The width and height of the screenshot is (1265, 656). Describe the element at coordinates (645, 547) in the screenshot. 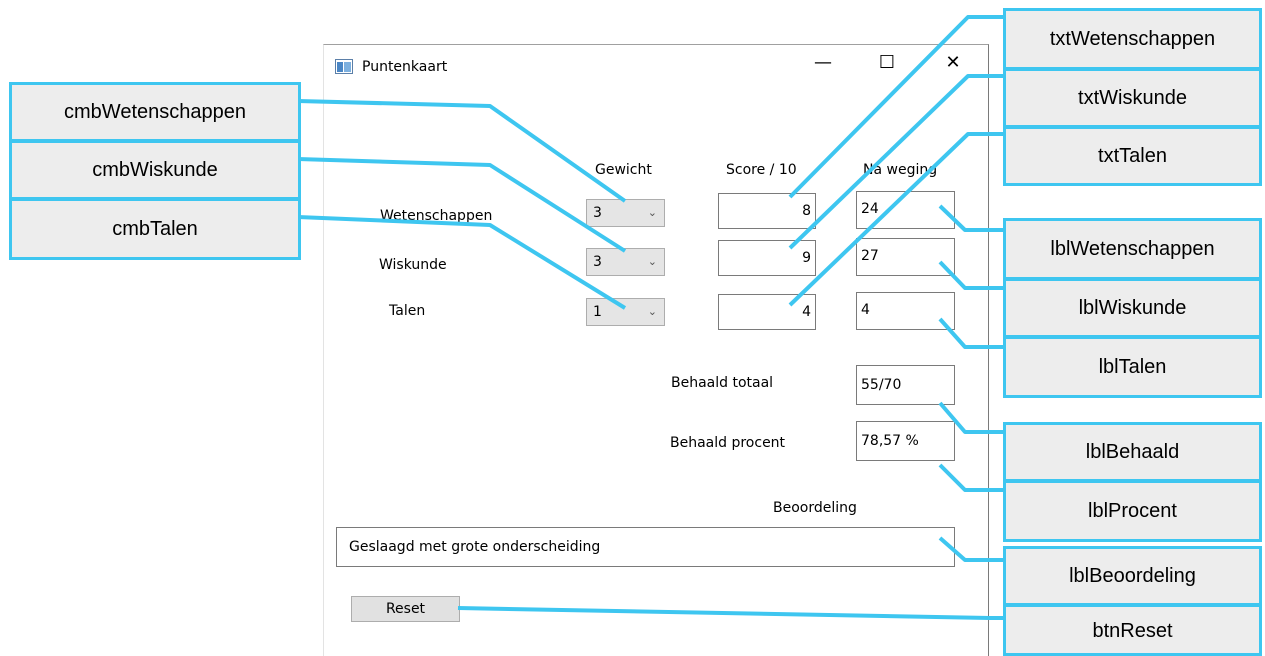

I see `lbl-beoordeling: Geslaagd met grote onderscheiding` at that location.